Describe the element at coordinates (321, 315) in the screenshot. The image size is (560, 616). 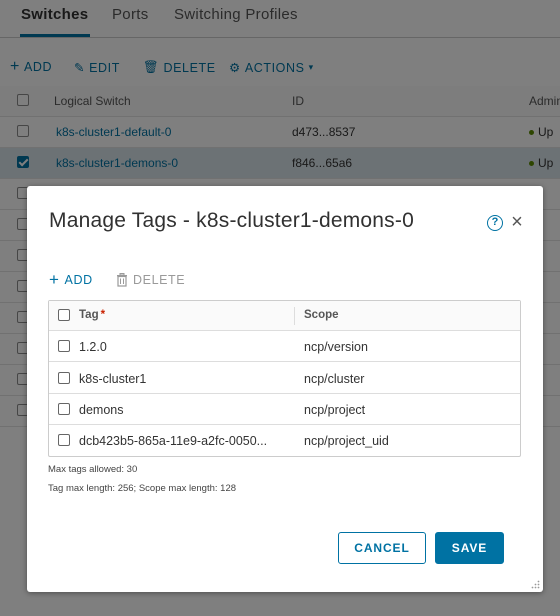
I see `col-scope: Scope` at that location.